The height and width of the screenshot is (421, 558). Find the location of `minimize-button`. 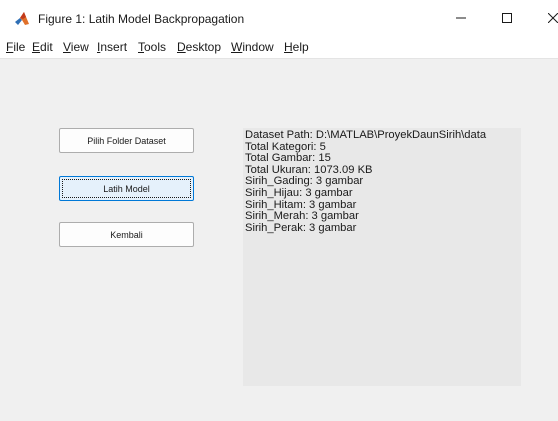

minimize-button is located at coordinates (461, 18).